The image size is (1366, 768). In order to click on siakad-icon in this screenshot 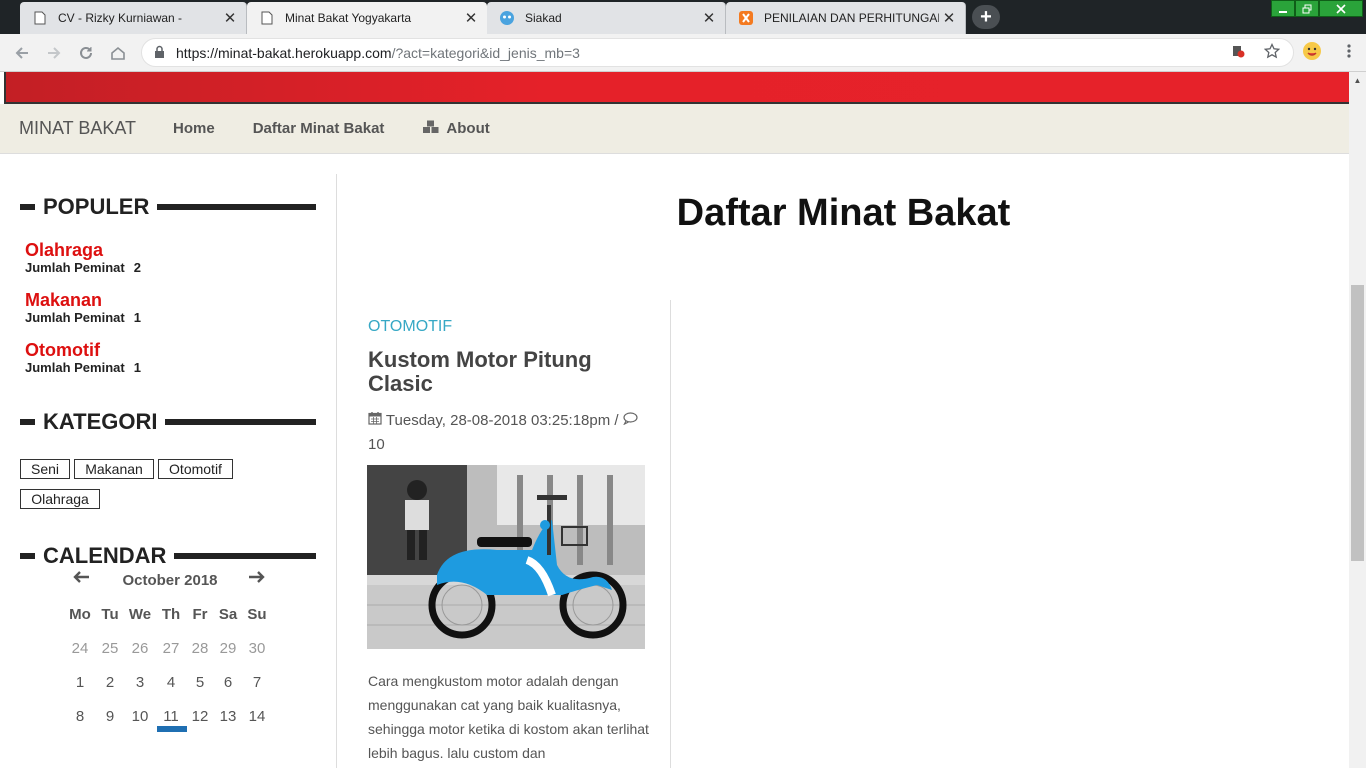, I will do `click(507, 18)`.